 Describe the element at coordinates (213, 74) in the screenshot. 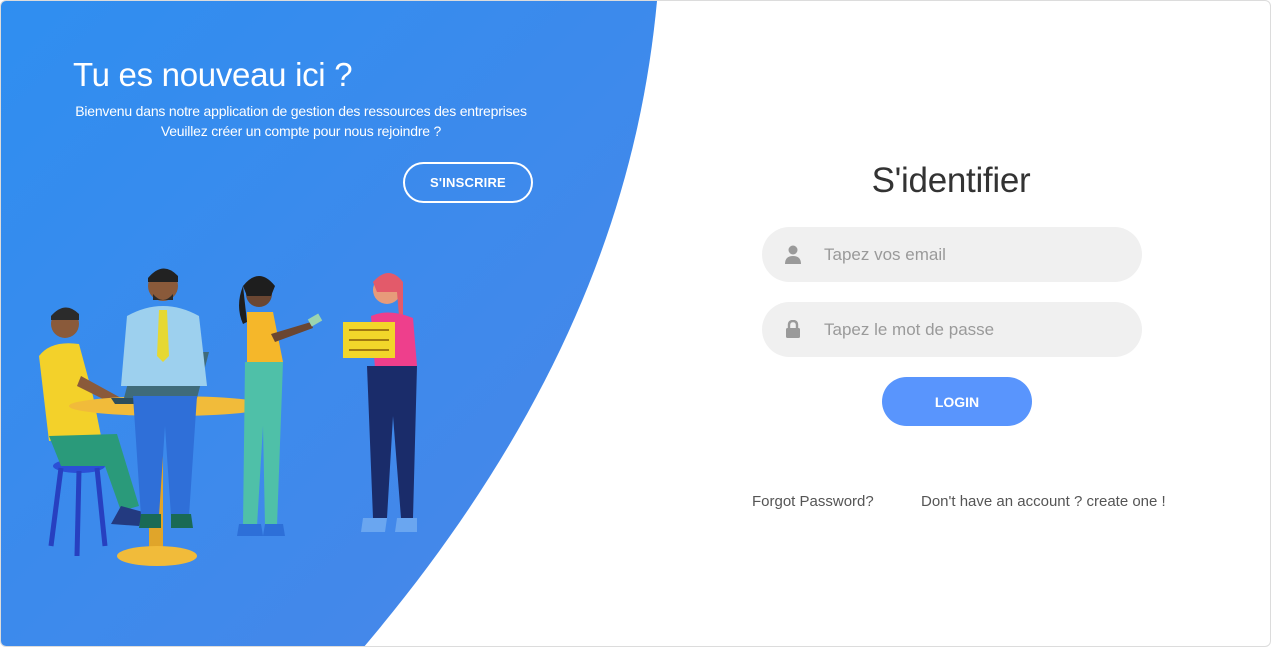

I see `panel-title: Tu es nouveau ici ?` at that location.